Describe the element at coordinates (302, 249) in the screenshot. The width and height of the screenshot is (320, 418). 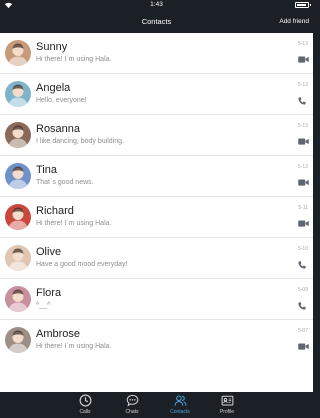
I see `contact-date: 5-10` at that location.